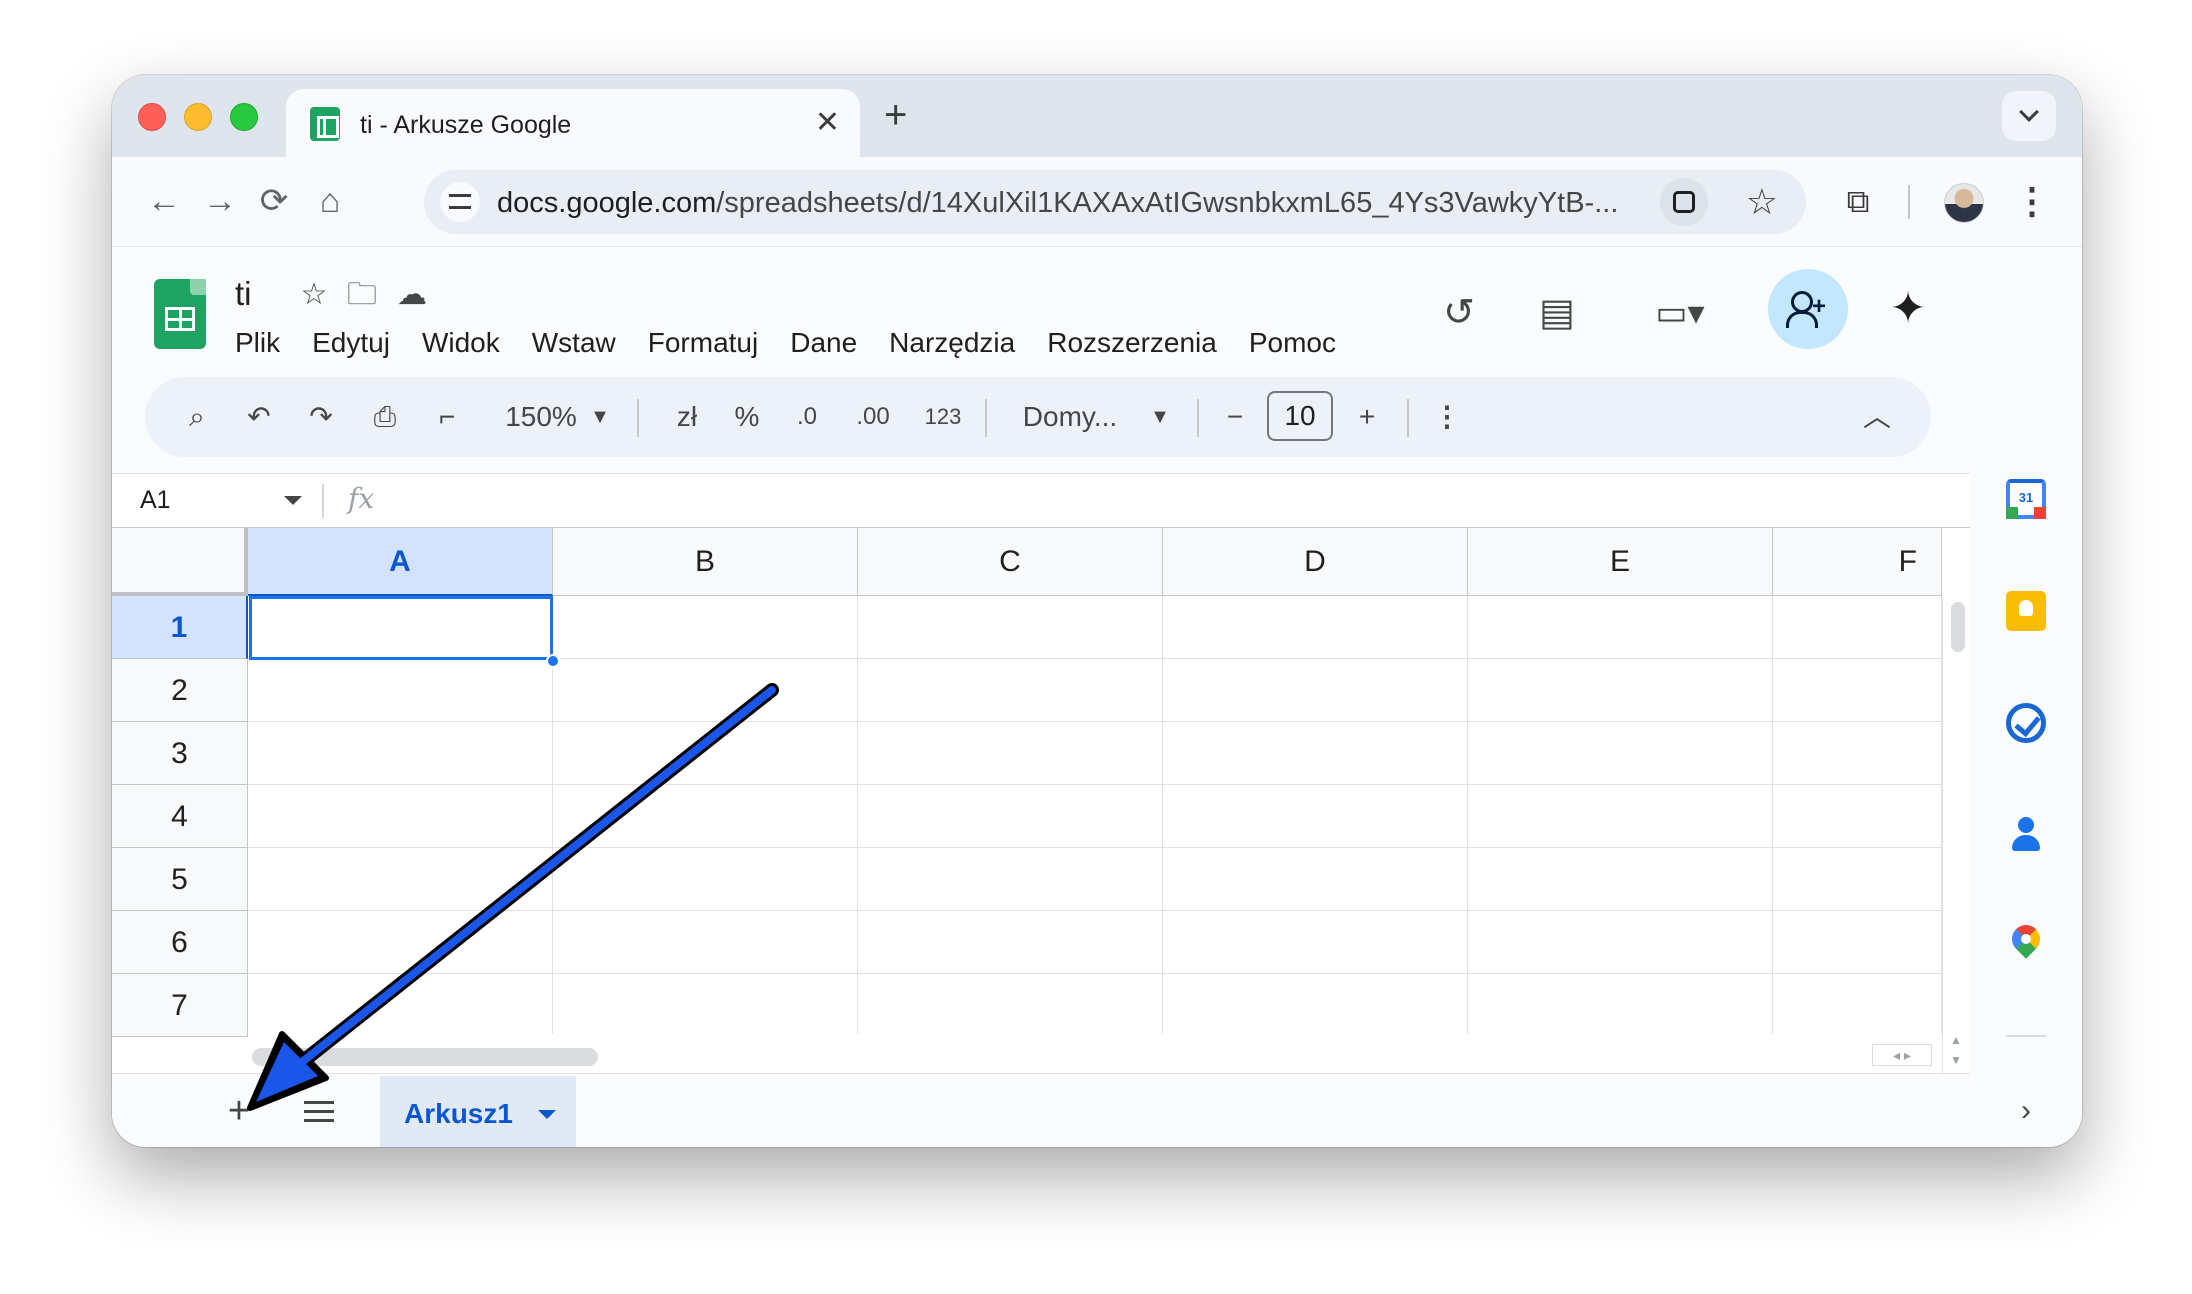 The width and height of the screenshot is (2192, 1294). Describe the element at coordinates (705, 562) in the screenshot. I see `column-header-b: B` at that location.